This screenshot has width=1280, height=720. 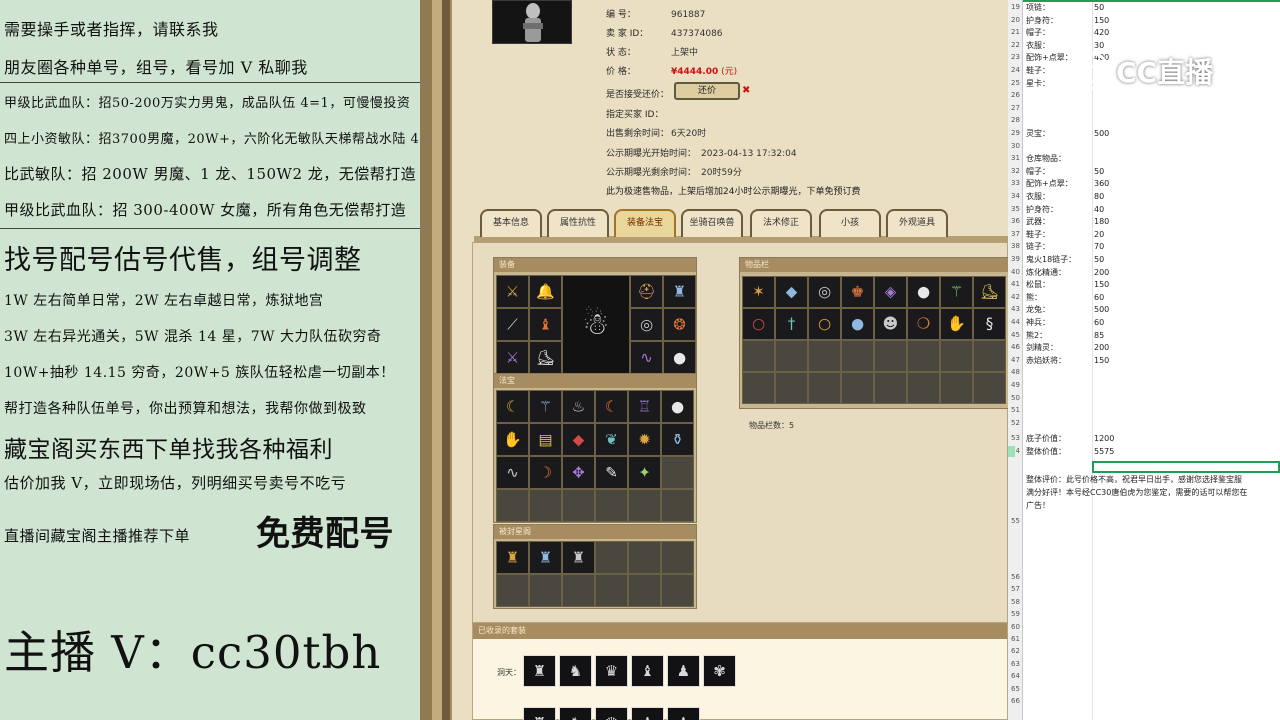 I want to click on cell-label: 整体价值：, so click(x=1046, y=451).